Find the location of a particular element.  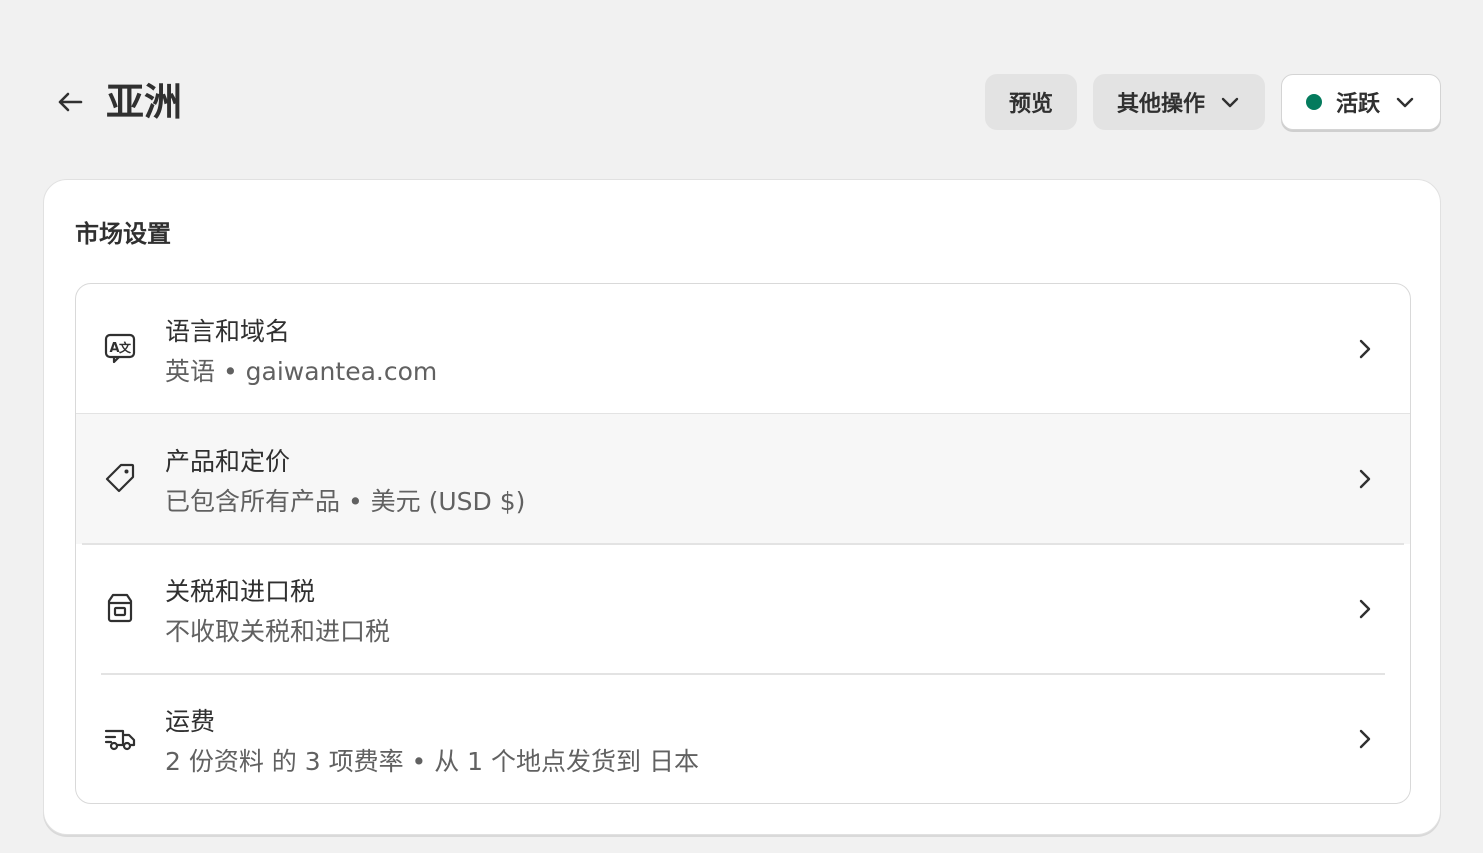

card-title: 市场设置 is located at coordinates (123, 234).